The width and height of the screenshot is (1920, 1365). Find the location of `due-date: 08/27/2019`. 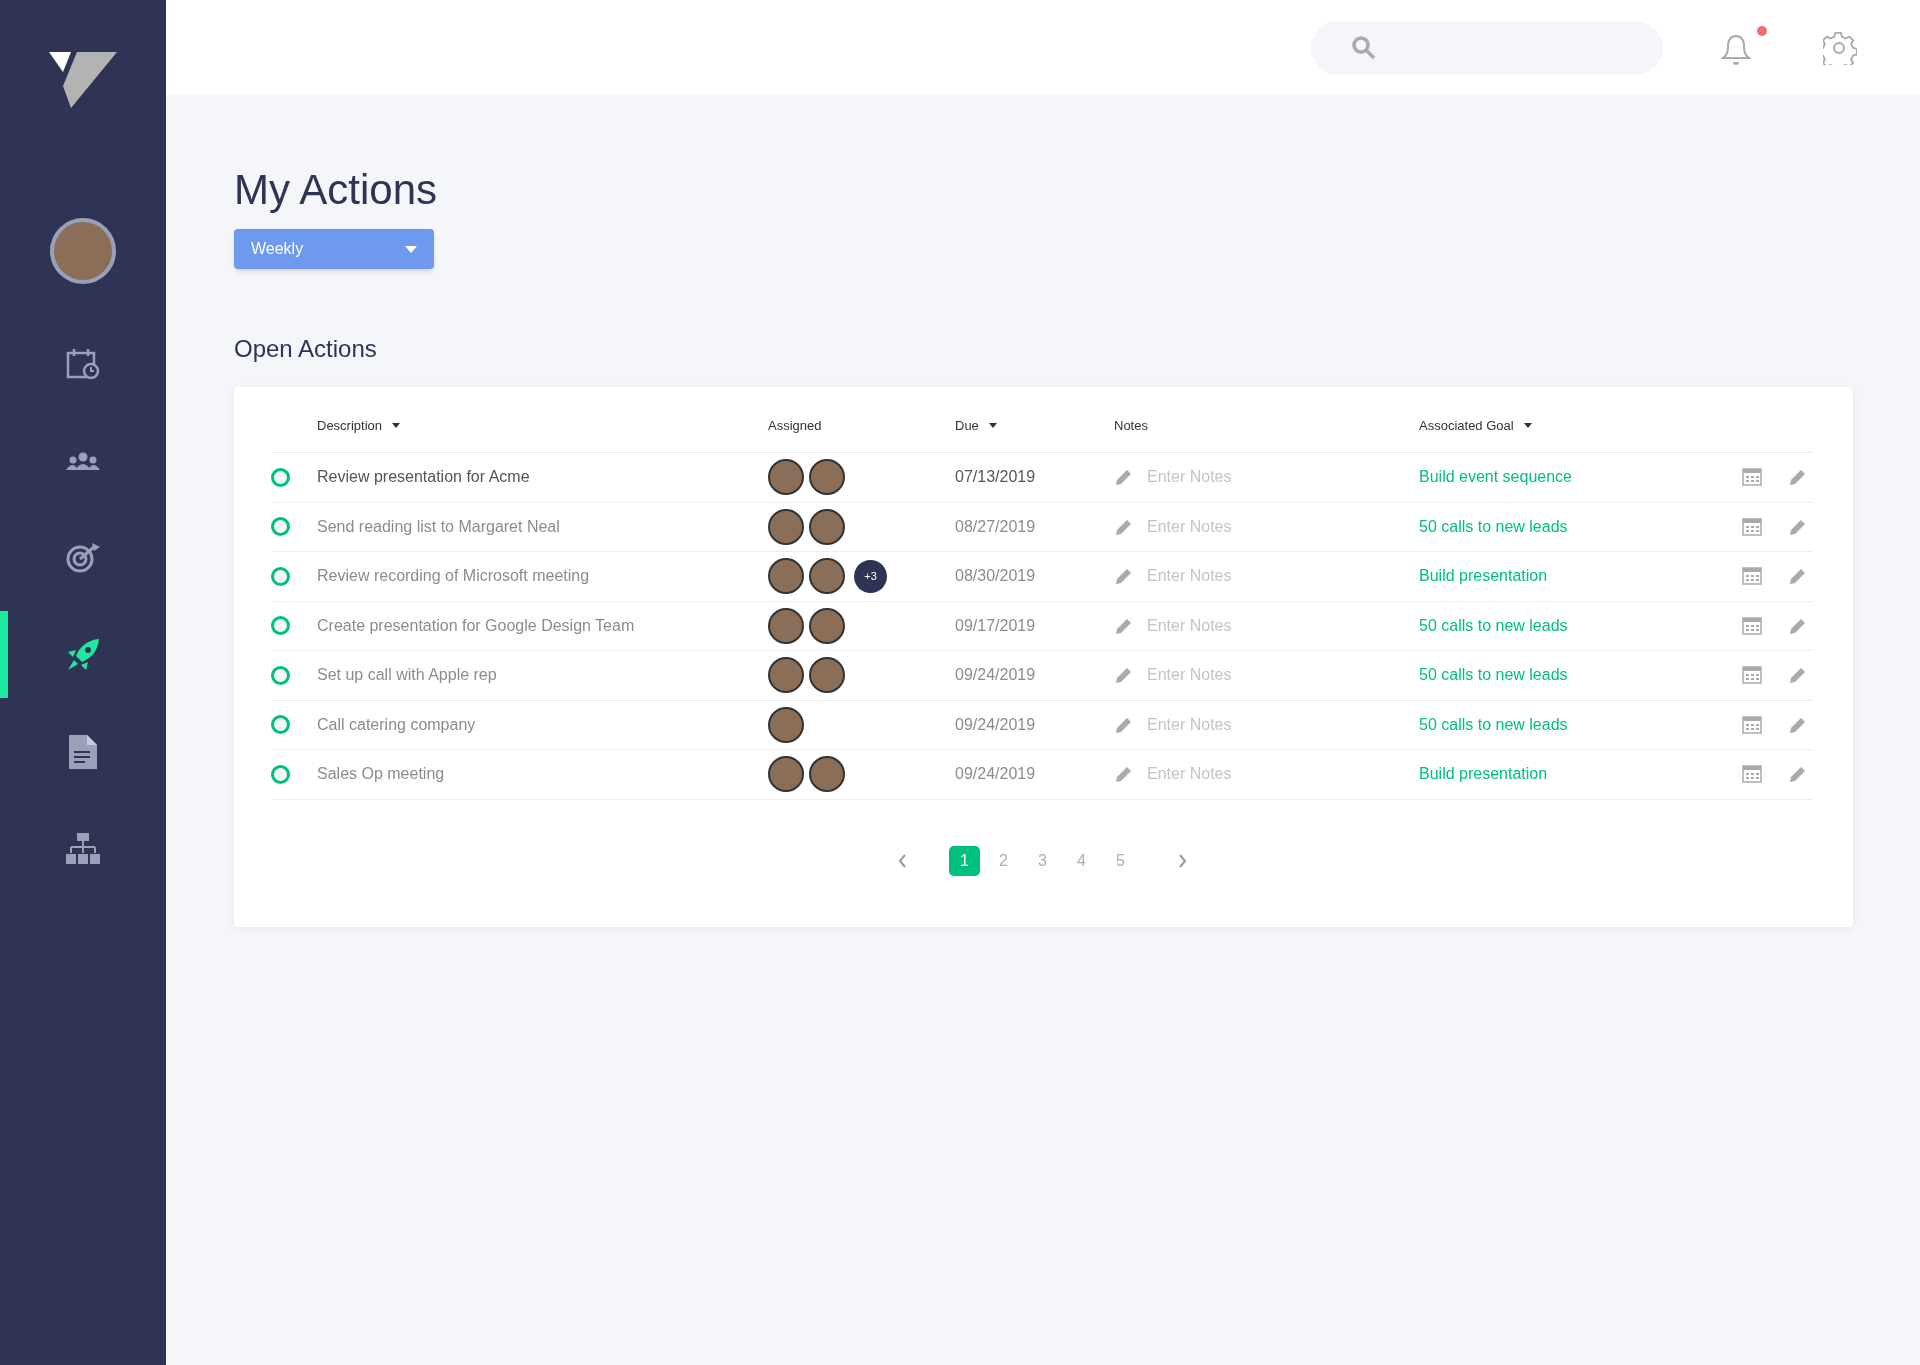

due-date: 08/27/2019 is located at coordinates (995, 526).